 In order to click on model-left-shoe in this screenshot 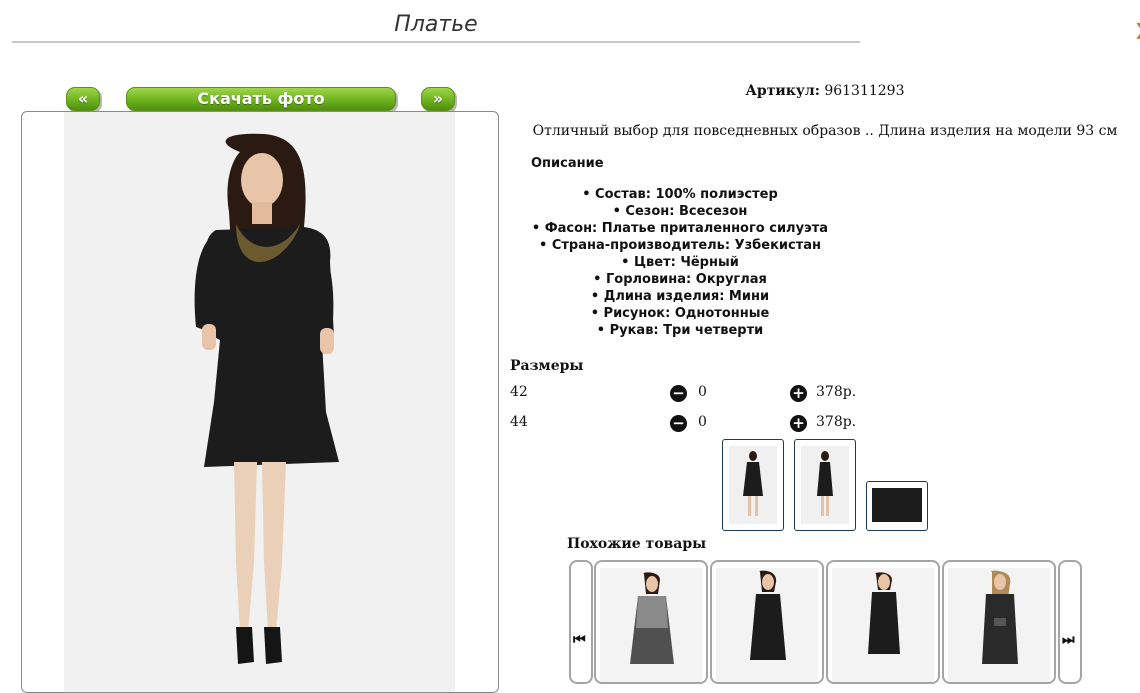, I will do `click(245, 645)`.